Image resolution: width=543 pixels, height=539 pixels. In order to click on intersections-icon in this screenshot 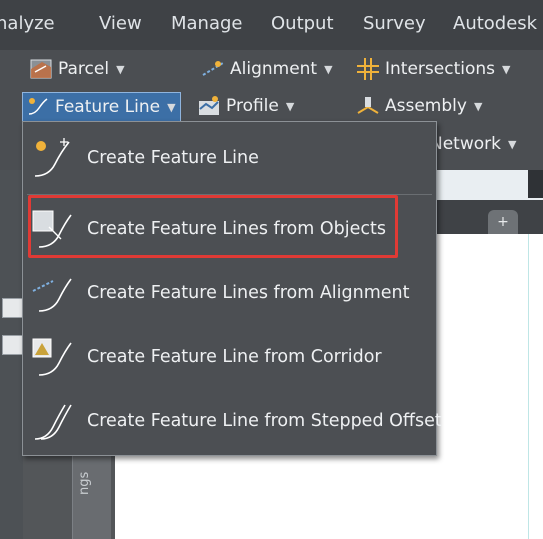, I will do `click(368, 69)`.